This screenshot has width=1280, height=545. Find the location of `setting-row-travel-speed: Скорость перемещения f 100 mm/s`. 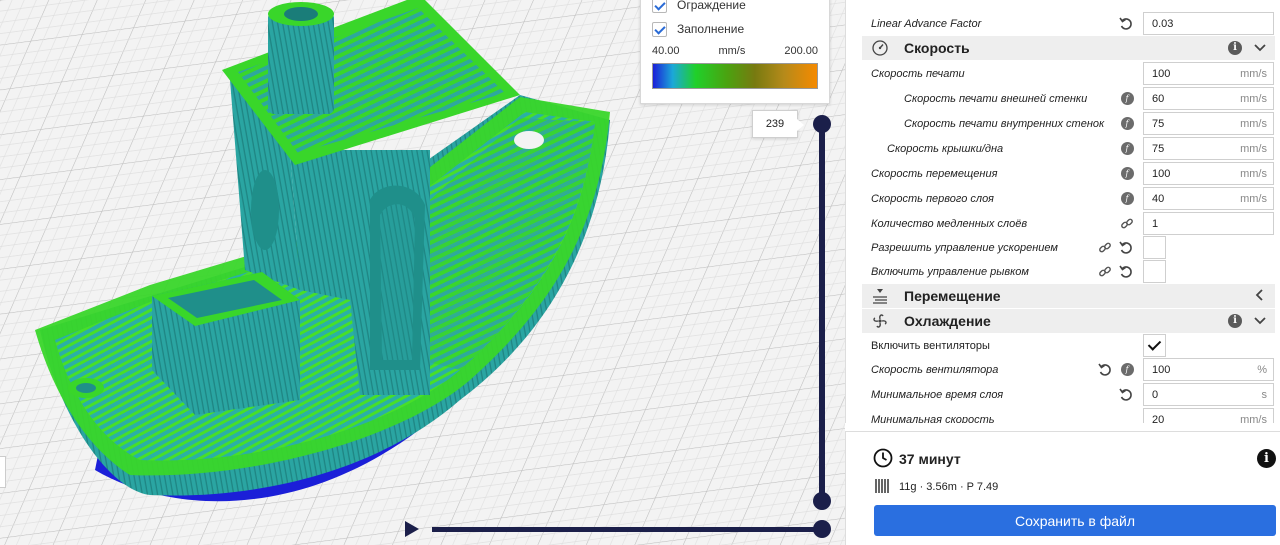

setting-row-travel-speed: Скорость перемещения f 100 mm/s is located at coordinates (1063, 173).